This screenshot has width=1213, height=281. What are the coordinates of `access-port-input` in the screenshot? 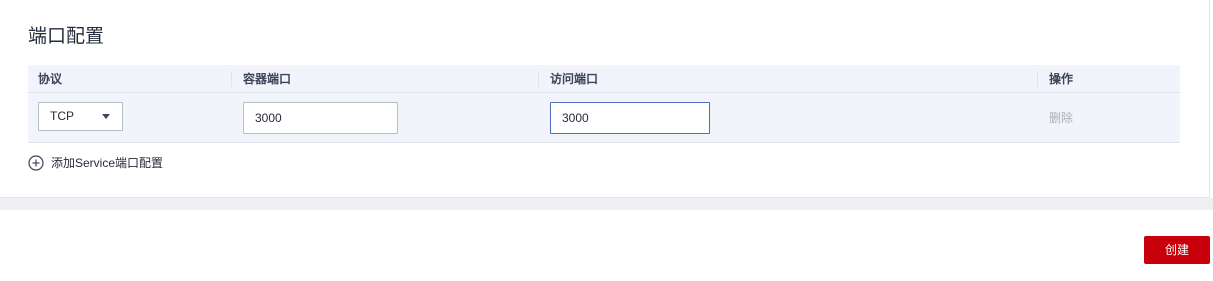 It's located at (630, 118).